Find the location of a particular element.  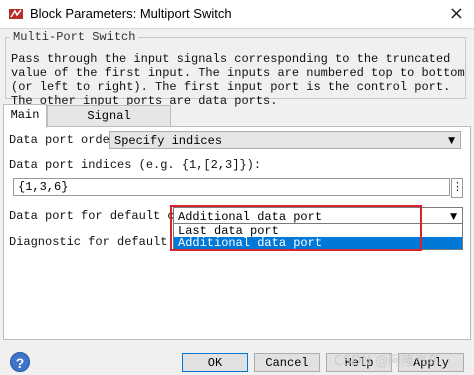

cancel-button: Cancel is located at coordinates (287, 362).